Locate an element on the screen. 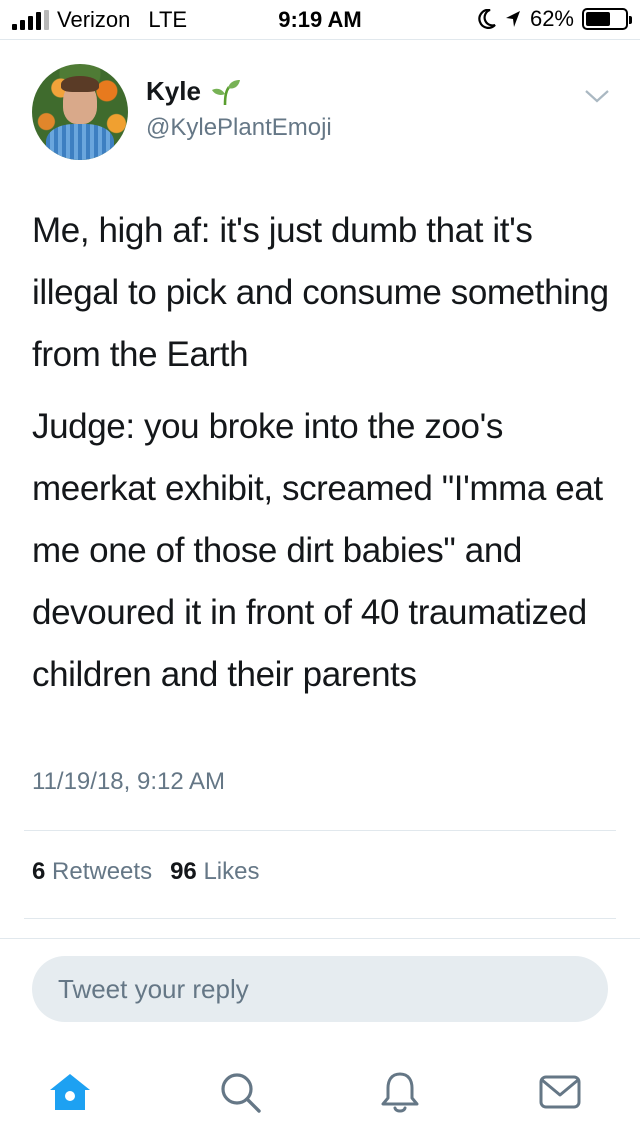 The image size is (640, 1136). home-icon is located at coordinates (70, 1092).